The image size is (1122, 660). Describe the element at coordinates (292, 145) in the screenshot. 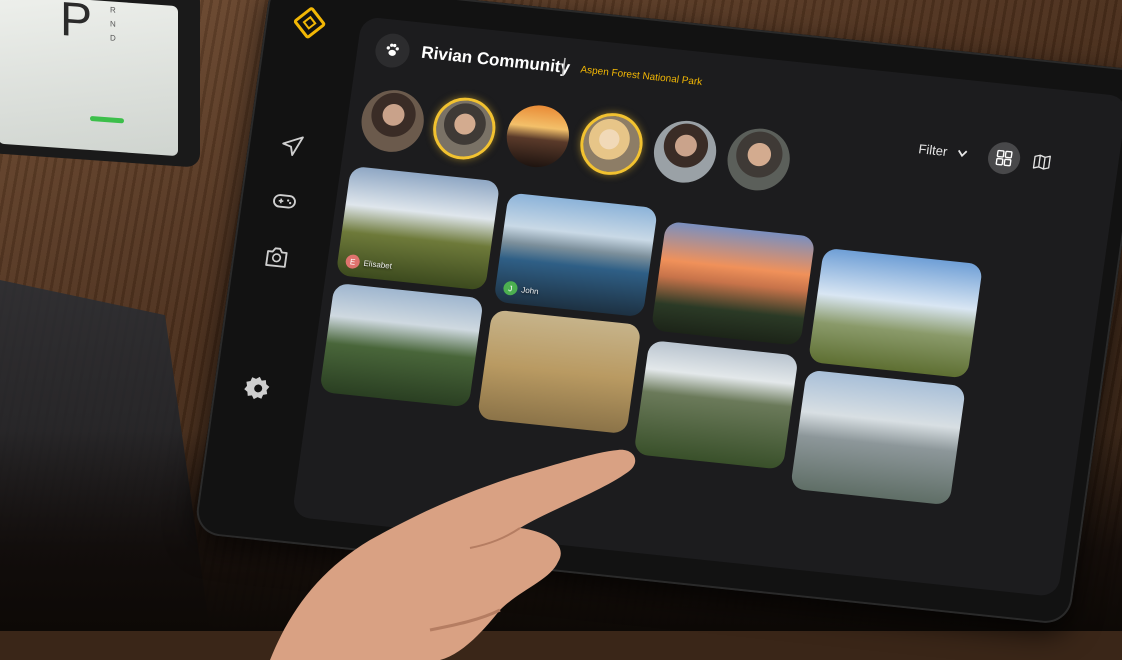

I see `navigation-arrow-icon` at that location.